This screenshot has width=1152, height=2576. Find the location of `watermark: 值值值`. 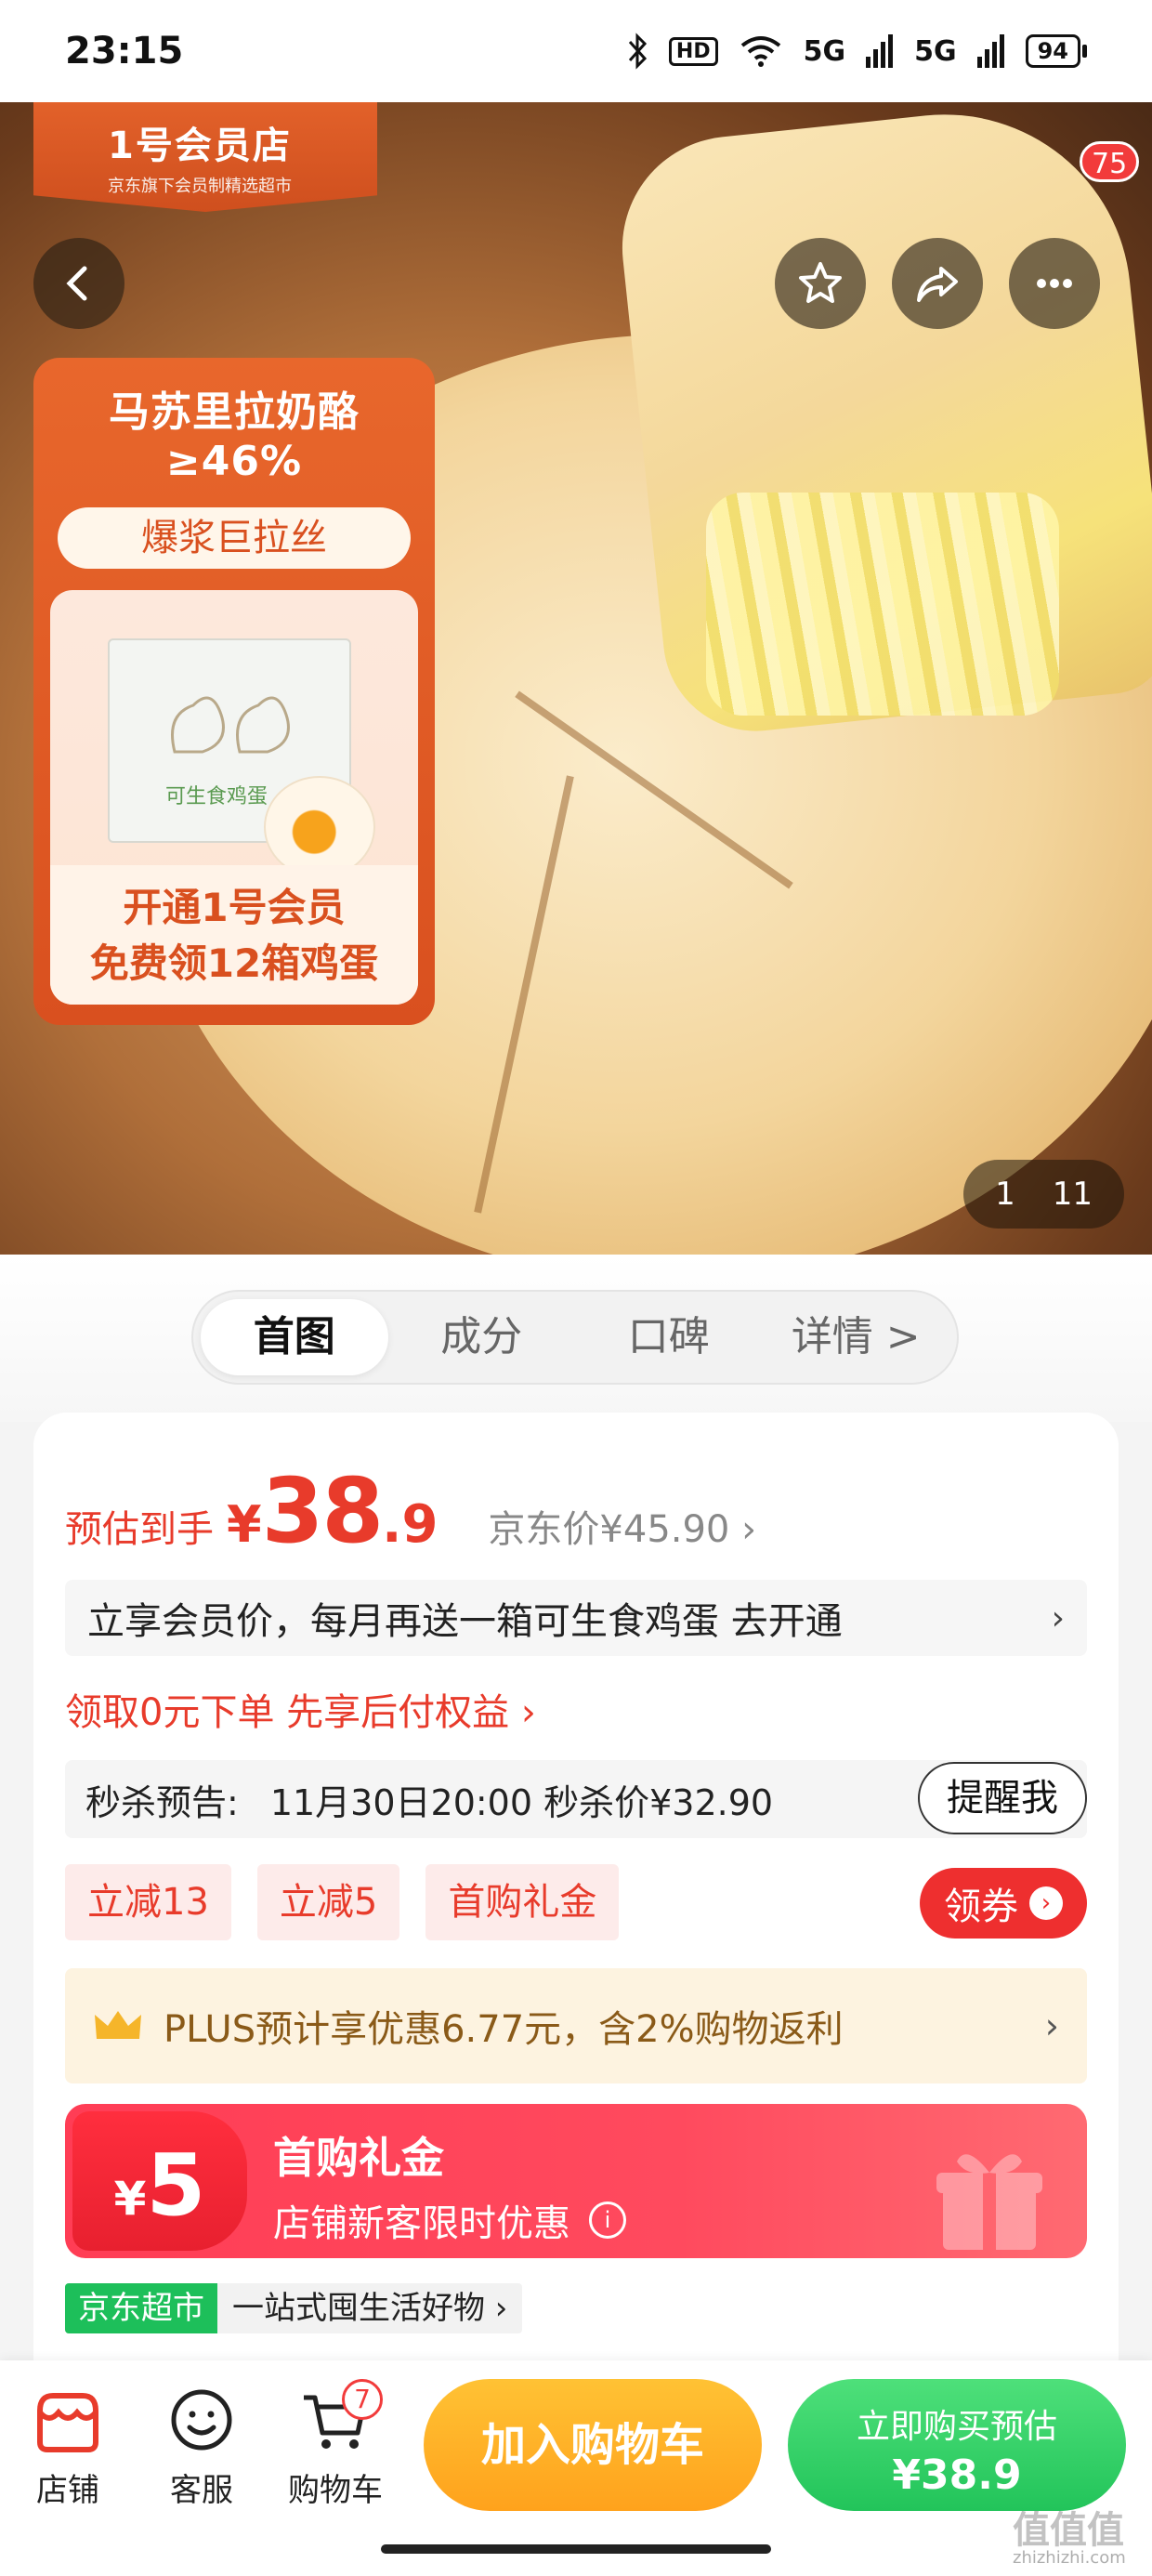

watermark: 值值值 is located at coordinates (1068, 2530).